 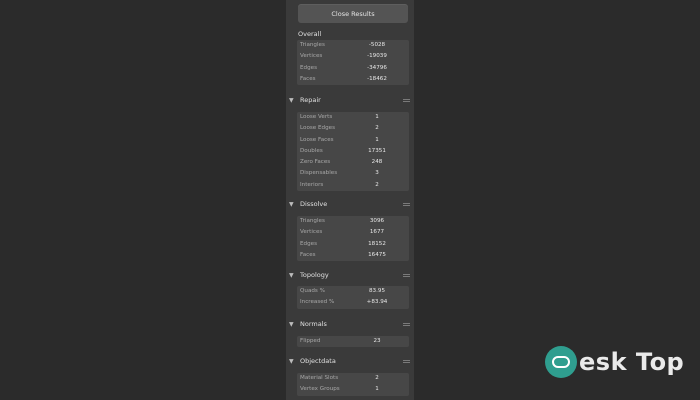 I want to click on table-row: Interiors 2, so click(x=353, y=185).